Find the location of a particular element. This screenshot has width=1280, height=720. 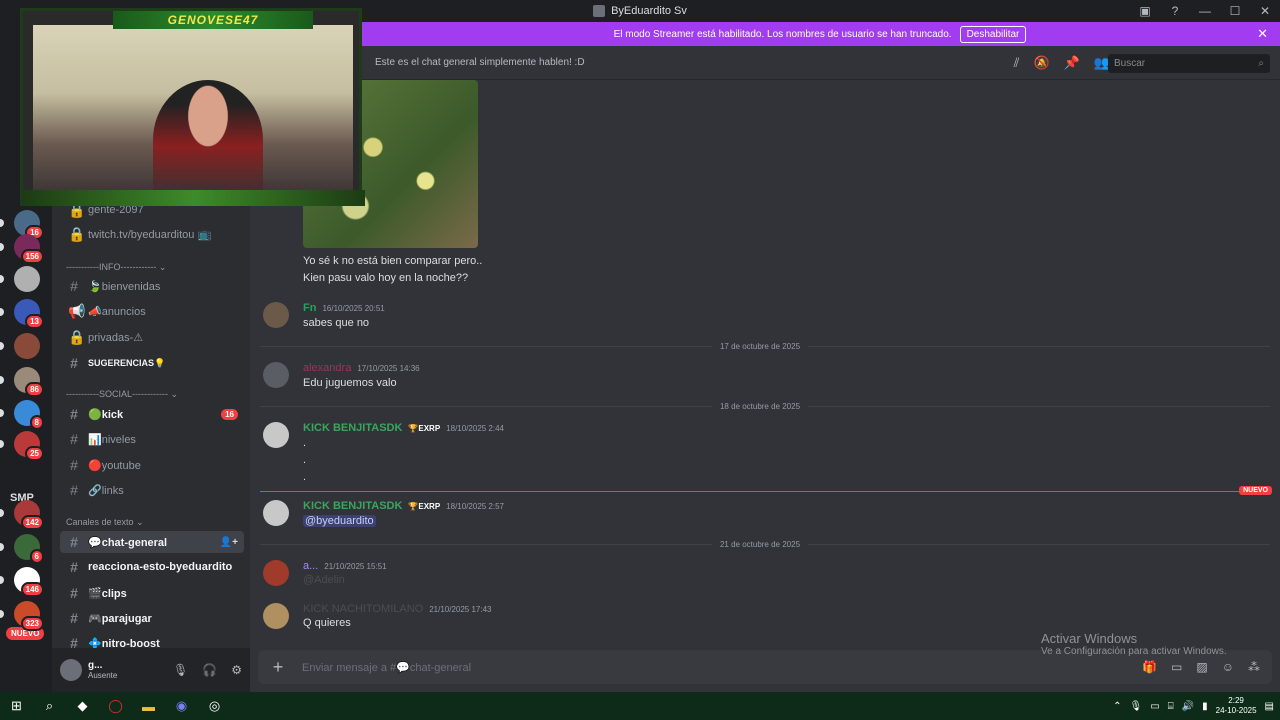

gif-icon: ▭ is located at coordinates (1176, 667).